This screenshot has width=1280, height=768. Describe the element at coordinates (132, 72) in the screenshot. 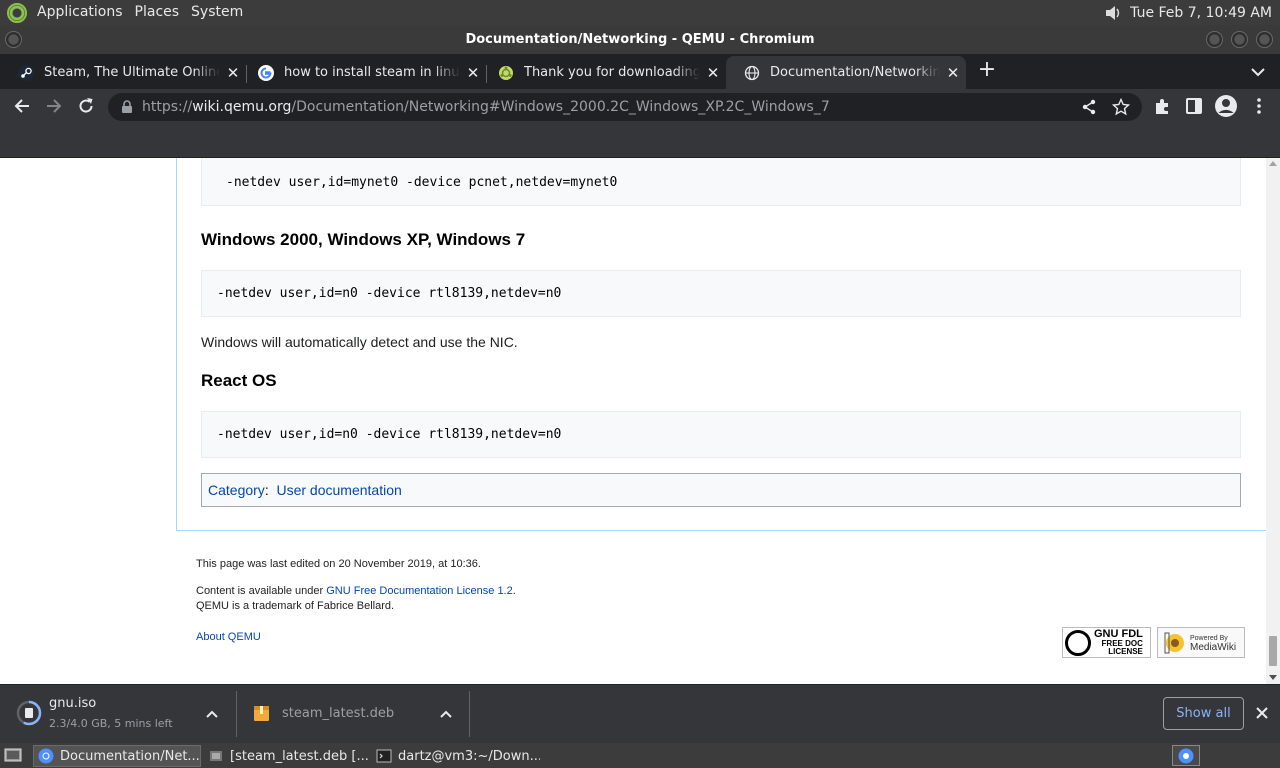

I see `tab-title: Steam, The Ultimate Online Game Platform` at that location.